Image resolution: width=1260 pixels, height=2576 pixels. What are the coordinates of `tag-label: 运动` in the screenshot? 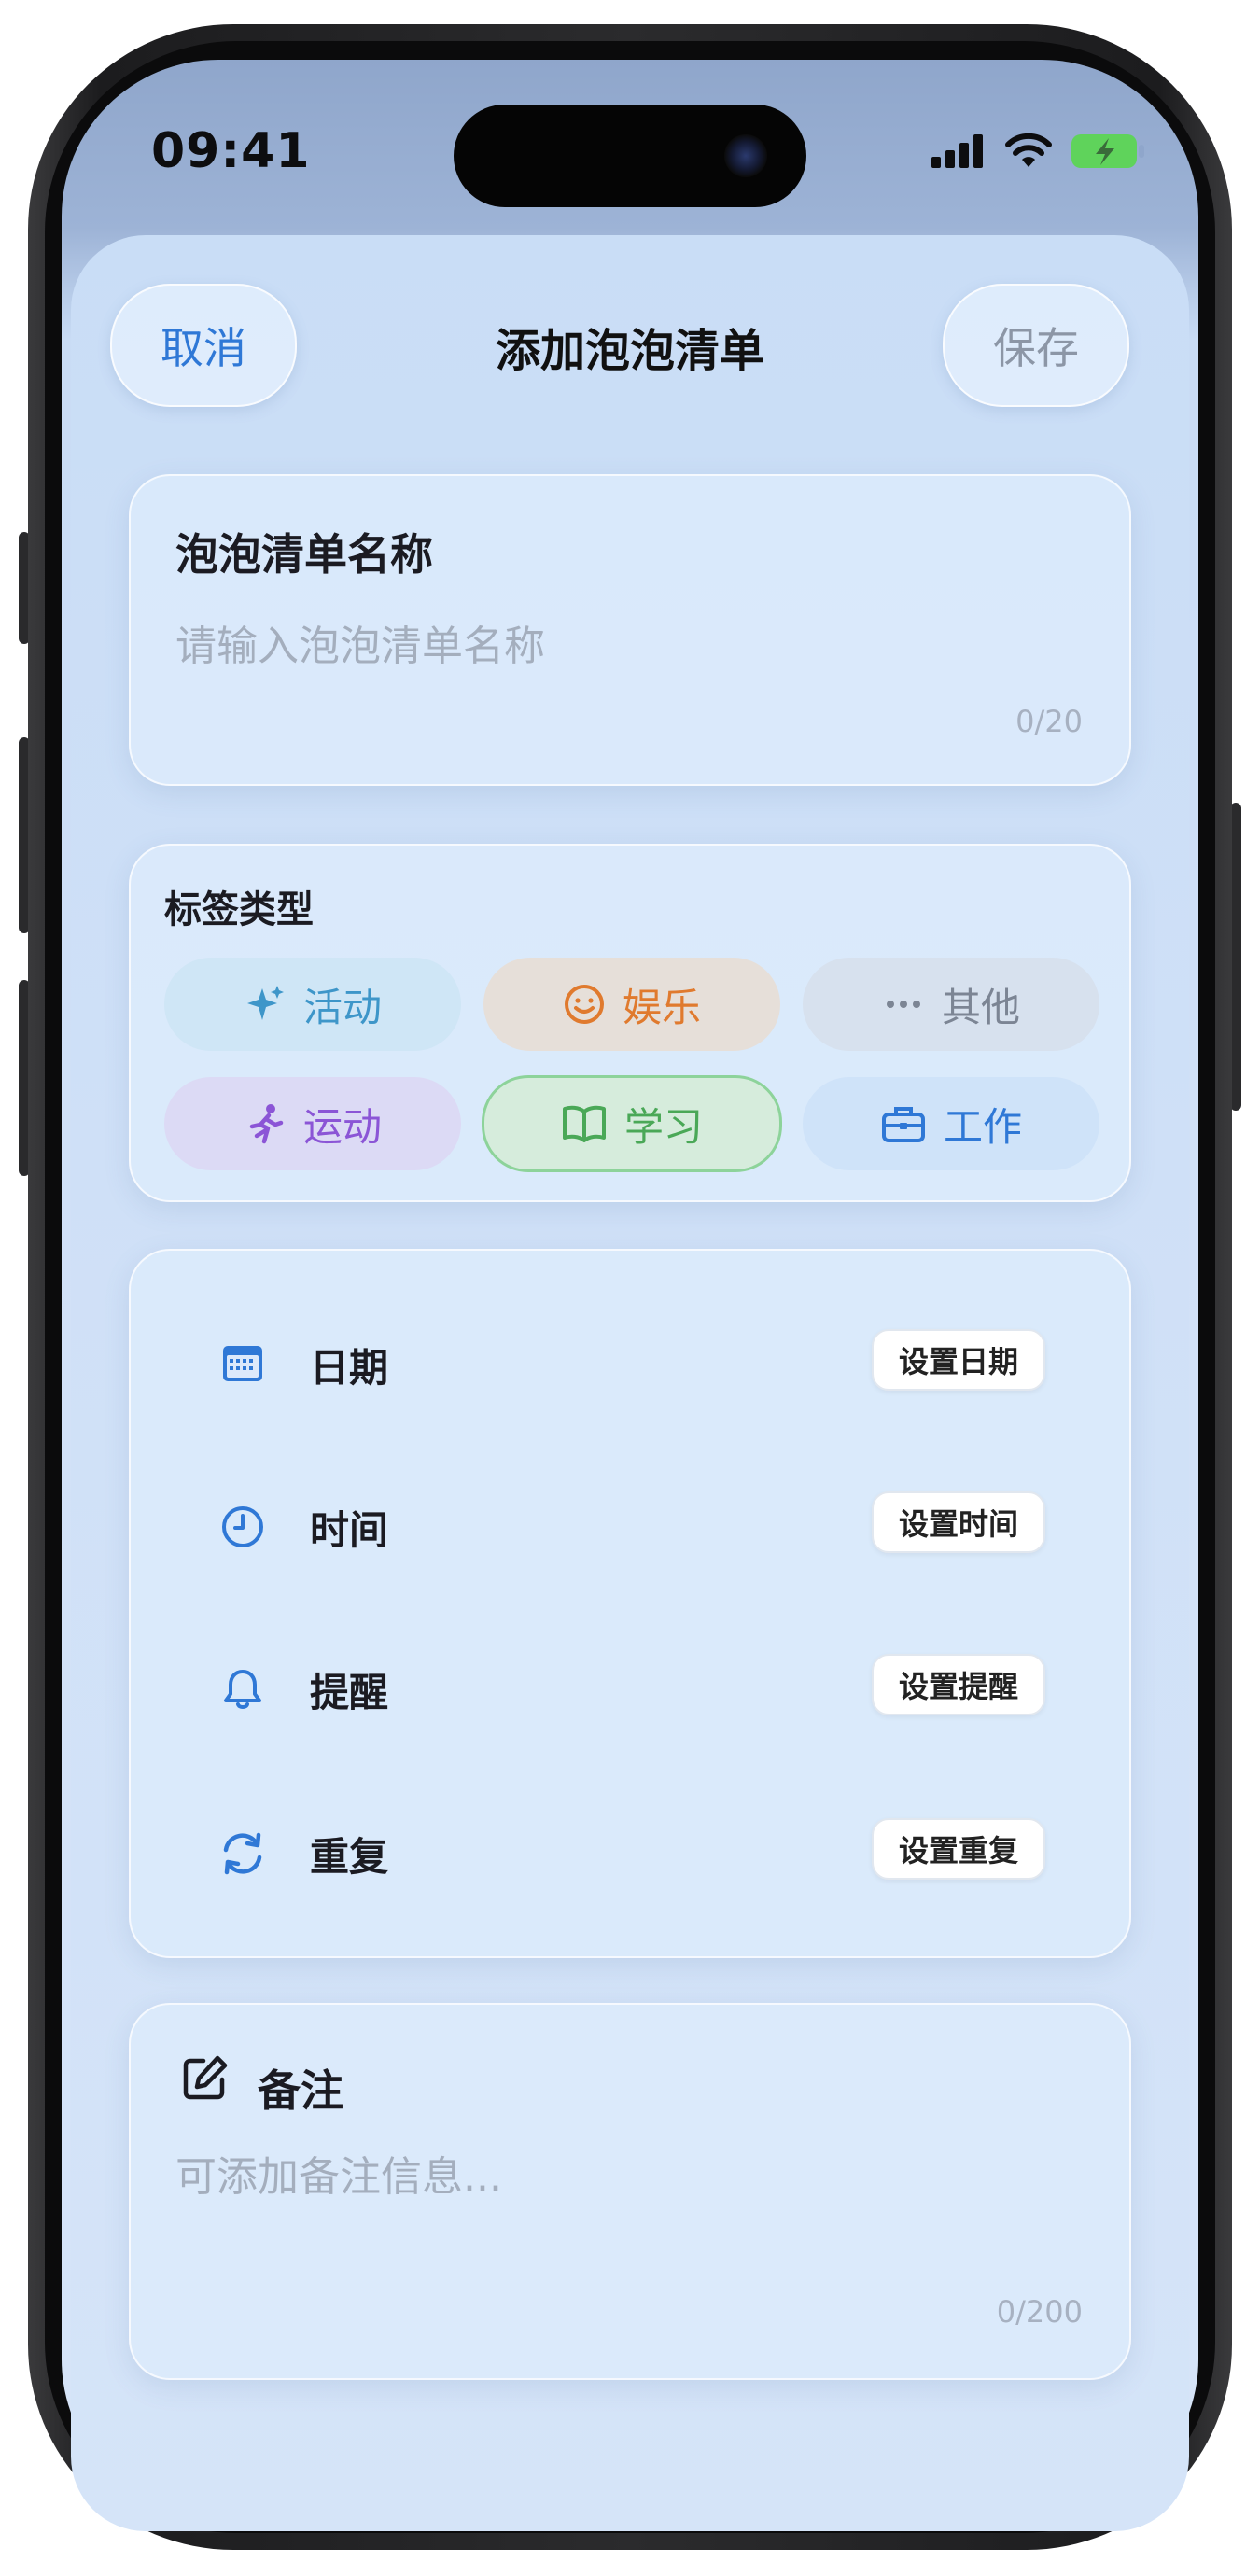 It's located at (342, 1126).